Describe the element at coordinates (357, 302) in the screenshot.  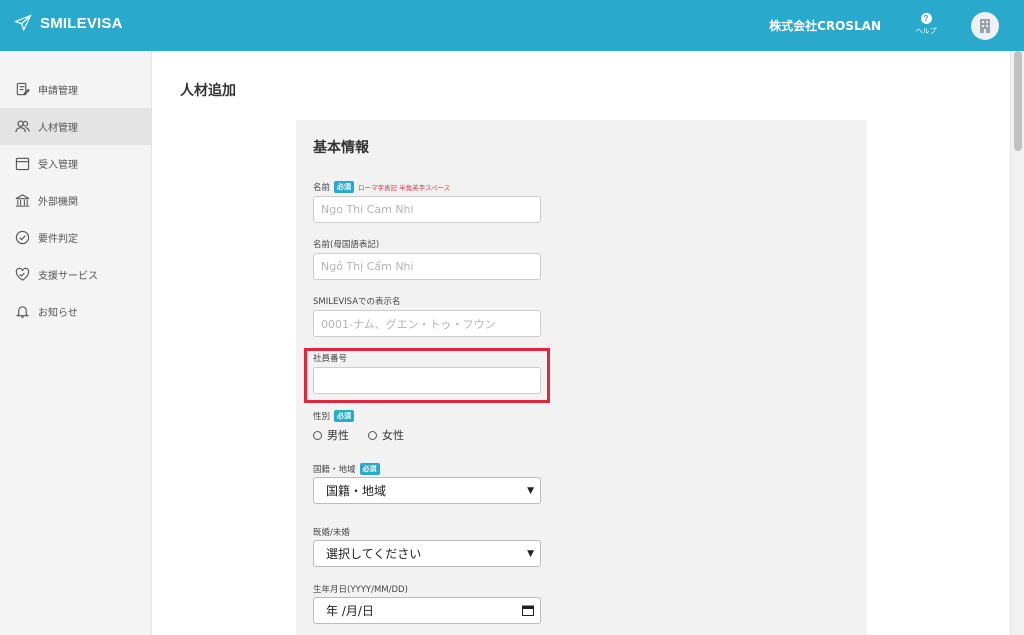
I see `display-name-label: SMILEVISAでの表示名` at that location.